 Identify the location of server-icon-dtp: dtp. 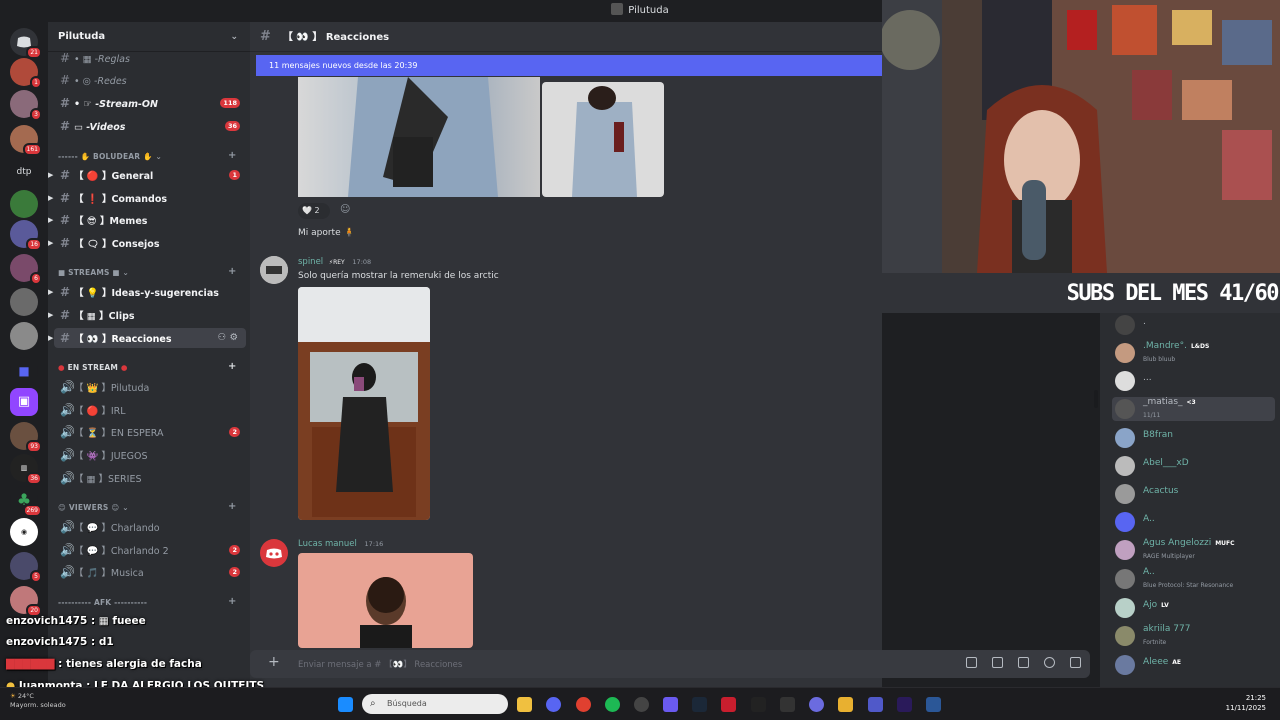
(24, 172).